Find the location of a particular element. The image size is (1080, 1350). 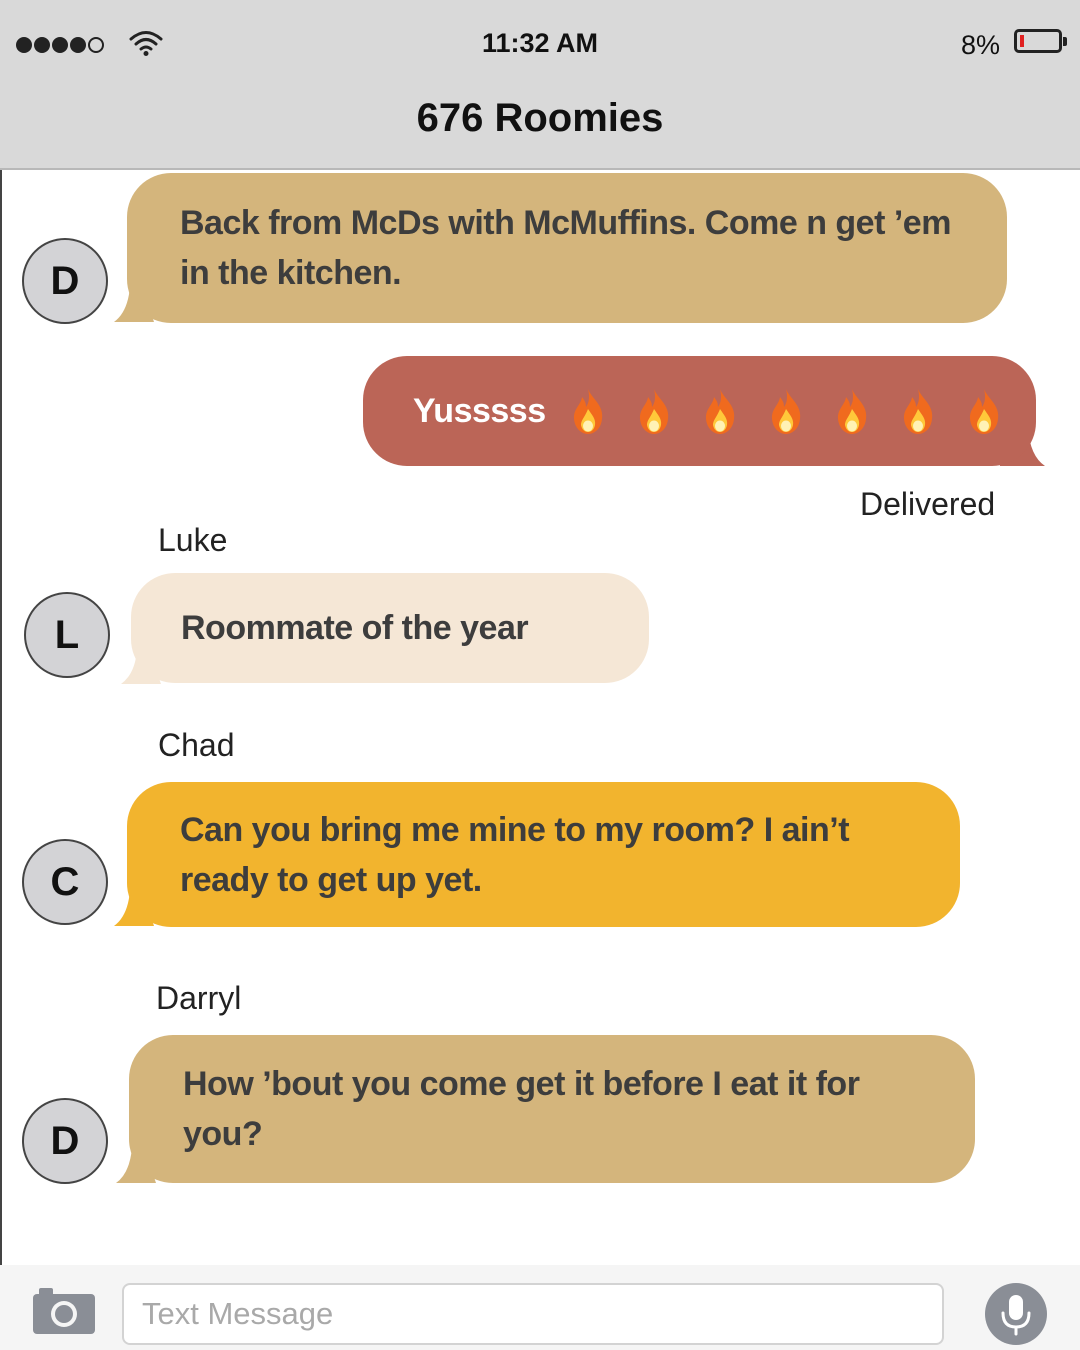

message-bubble-outgoing: Yusssss is located at coordinates (699, 411).